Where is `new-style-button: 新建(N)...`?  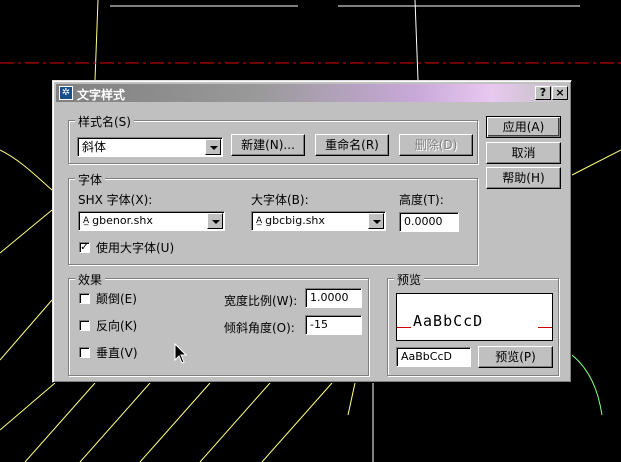
new-style-button: 新建(N)... is located at coordinates (268, 145).